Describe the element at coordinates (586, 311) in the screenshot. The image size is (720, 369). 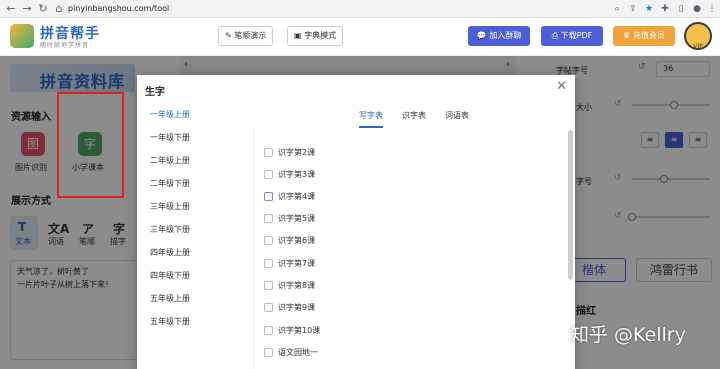
I see `trace-label: 描红` at that location.